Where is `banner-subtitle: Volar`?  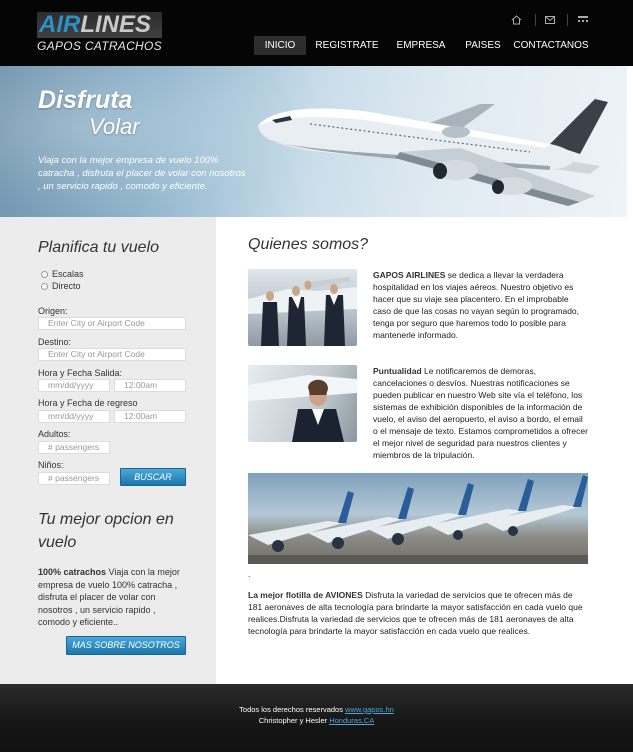
banner-subtitle: Volar is located at coordinates (114, 126).